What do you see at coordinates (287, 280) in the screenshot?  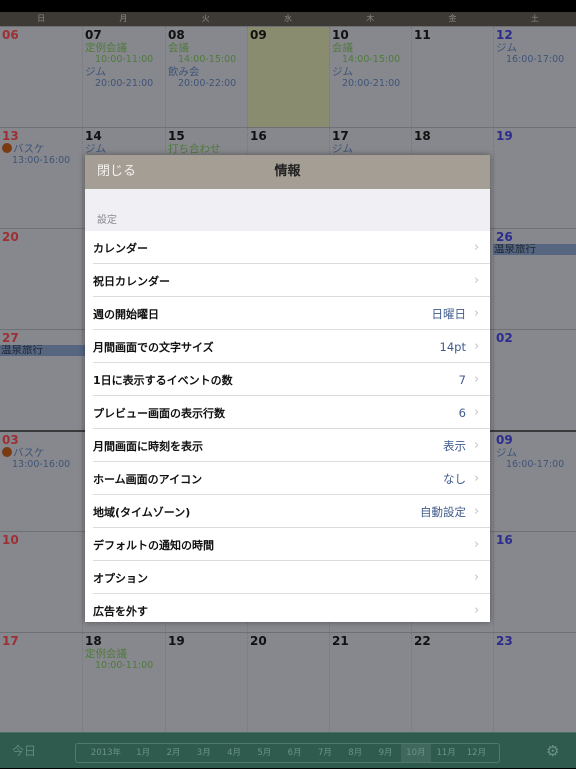 I see `settings-row: 祝日カレンダー ›` at bounding box center [287, 280].